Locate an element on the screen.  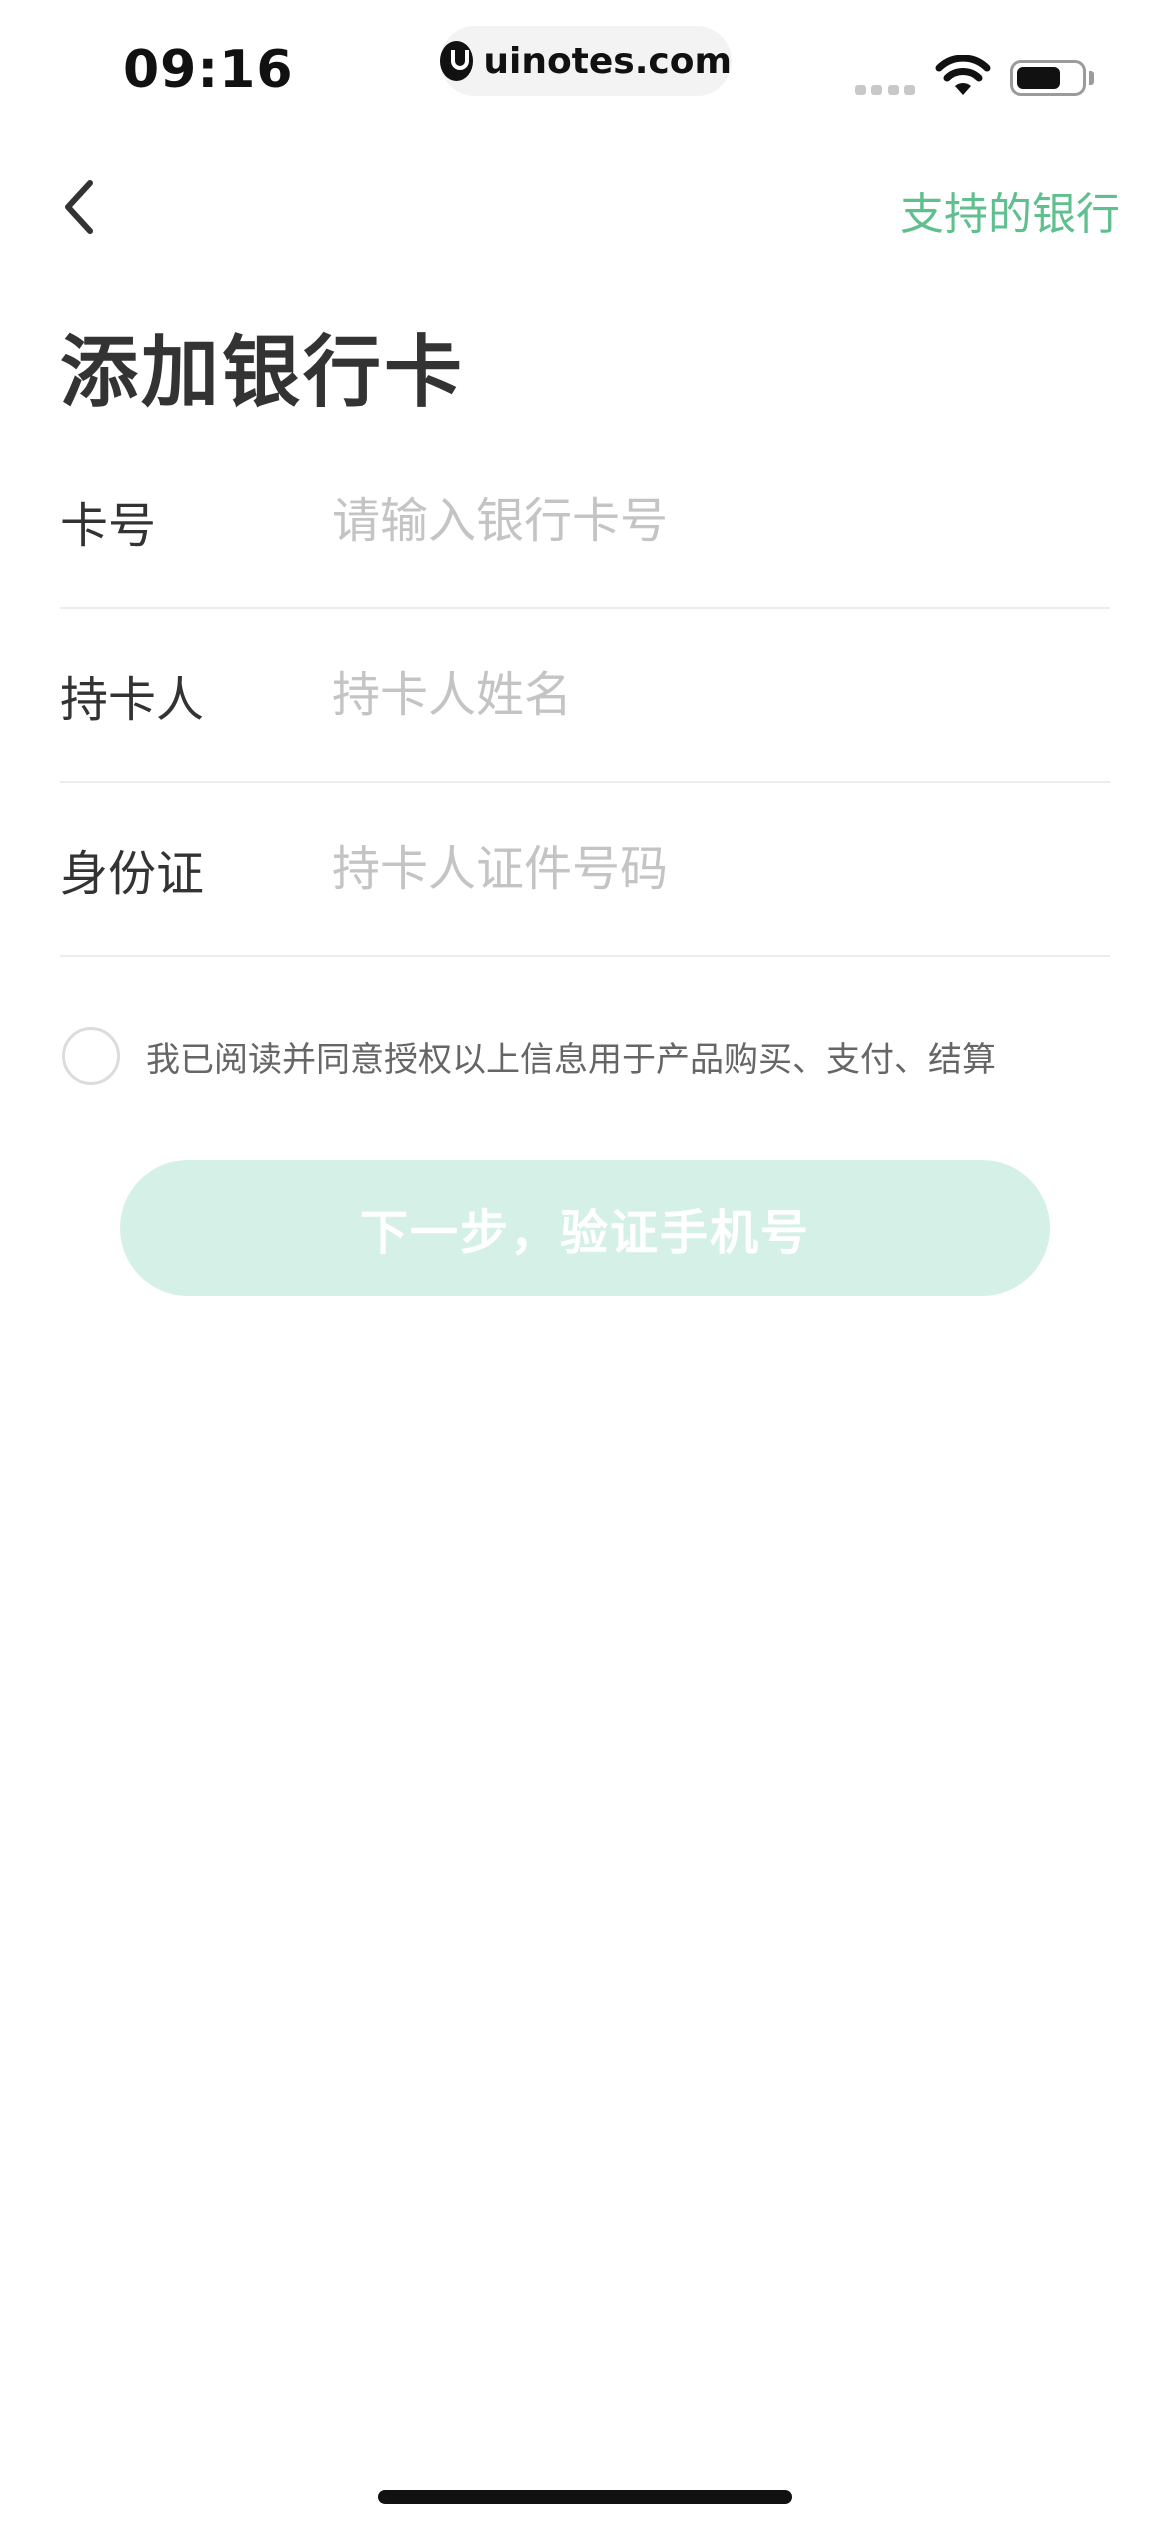
uinotes-logo-icon is located at coordinates (457, 61).